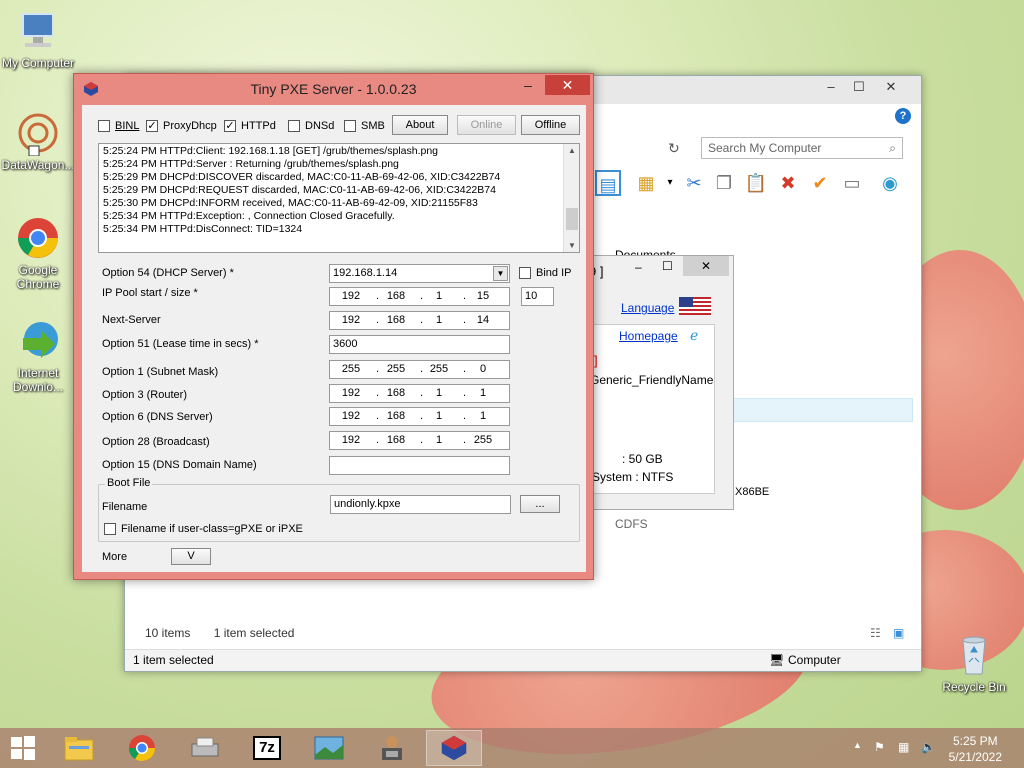  Describe the element at coordinates (694, 335) in the screenshot. I see `ie-icon: ℯ` at that location.